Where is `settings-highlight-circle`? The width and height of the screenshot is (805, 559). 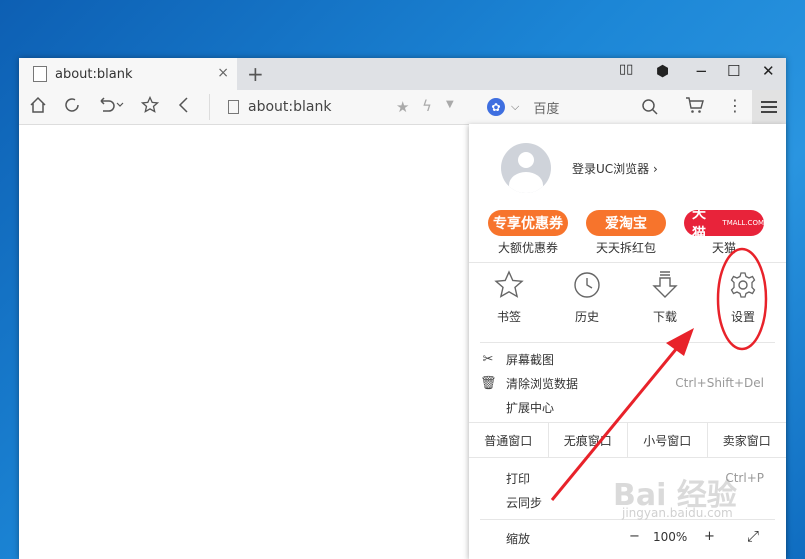 settings-highlight-circle is located at coordinates (742, 299).